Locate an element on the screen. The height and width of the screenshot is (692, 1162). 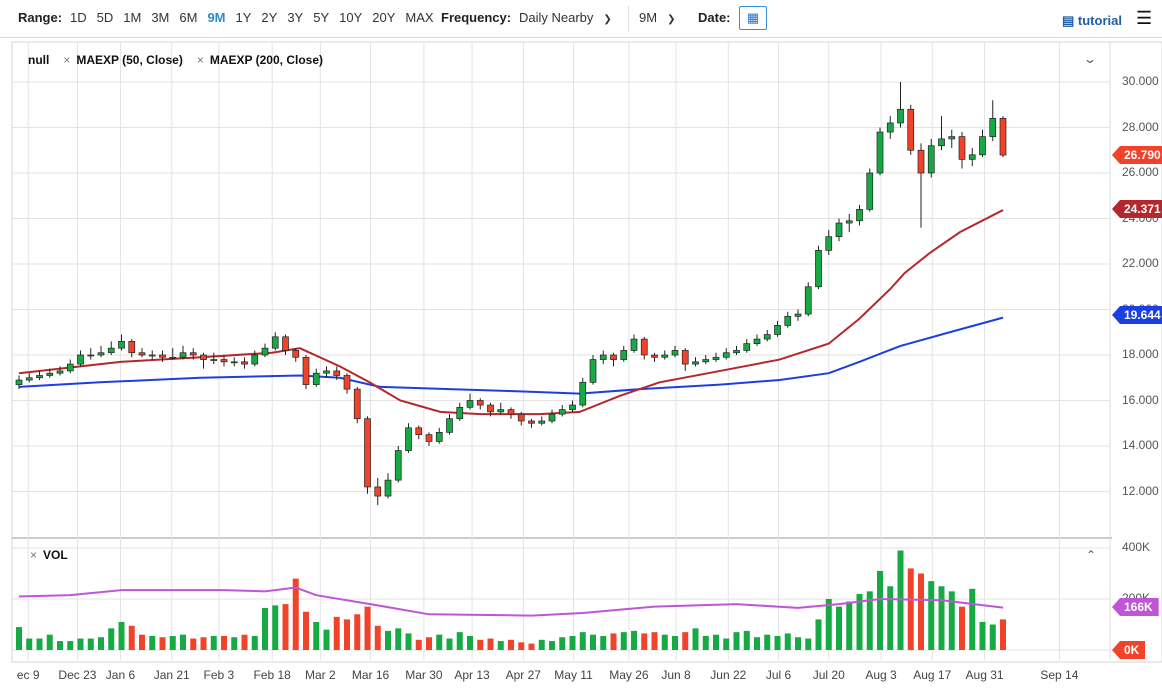
x-tick-label: Feb 18 is located at coordinates (272, 675).